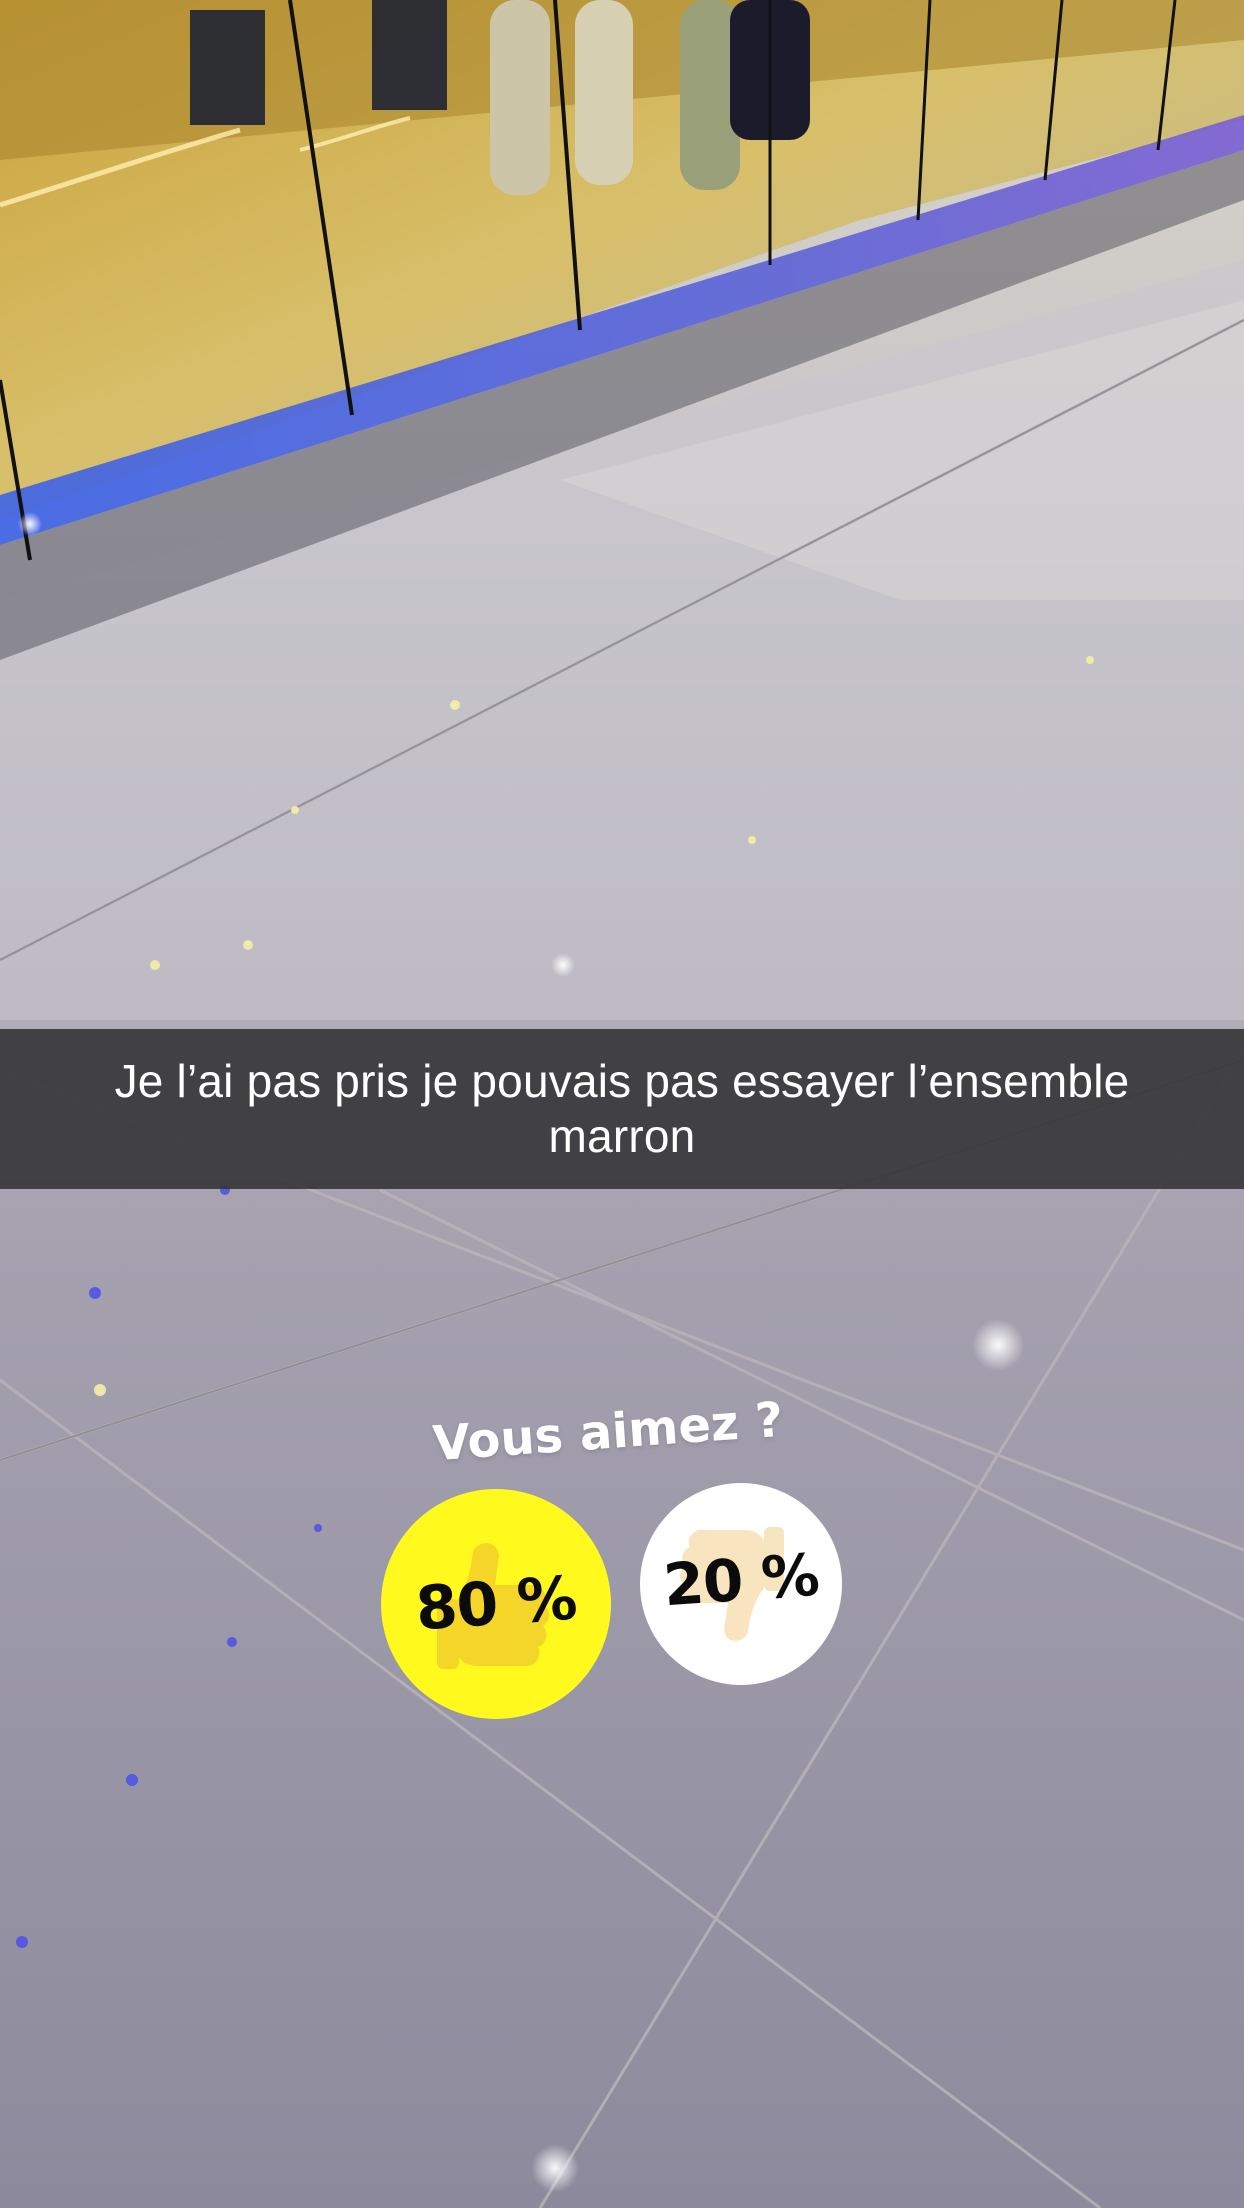 This screenshot has height=2208, width=1244. I want to click on poll-option-yes: 80 %, so click(496, 1604).